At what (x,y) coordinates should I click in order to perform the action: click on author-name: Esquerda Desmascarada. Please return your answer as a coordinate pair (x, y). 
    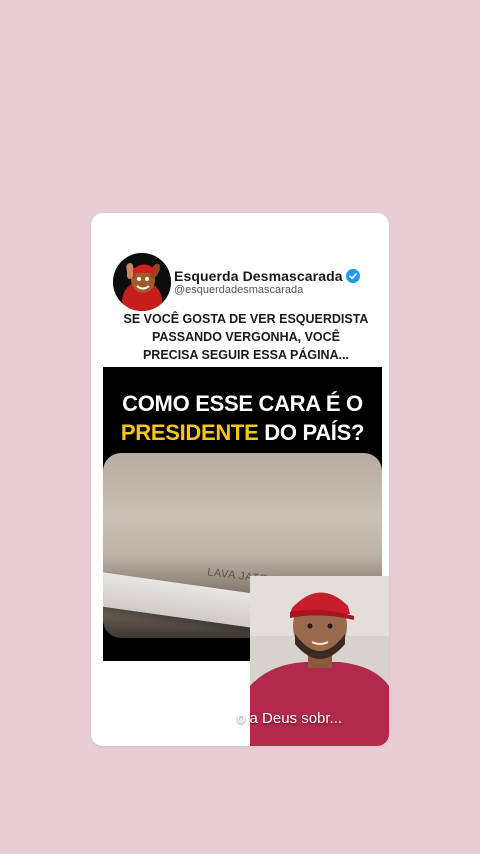
    Looking at the image, I should click on (258, 276).